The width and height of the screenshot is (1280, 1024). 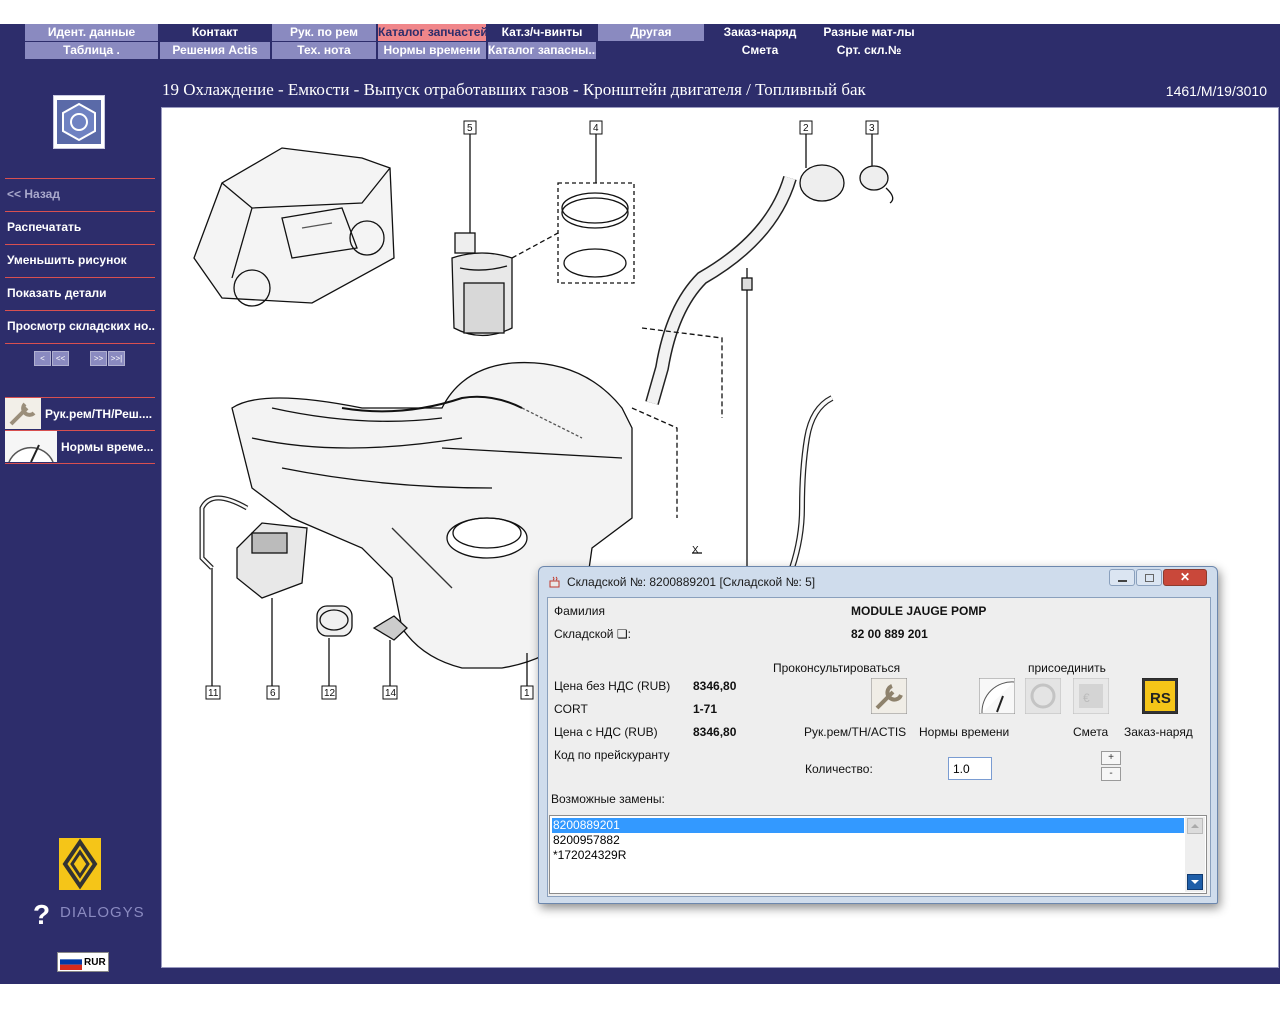 I want to click on quantity-decrement-button: -, so click(x=1111, y=774).